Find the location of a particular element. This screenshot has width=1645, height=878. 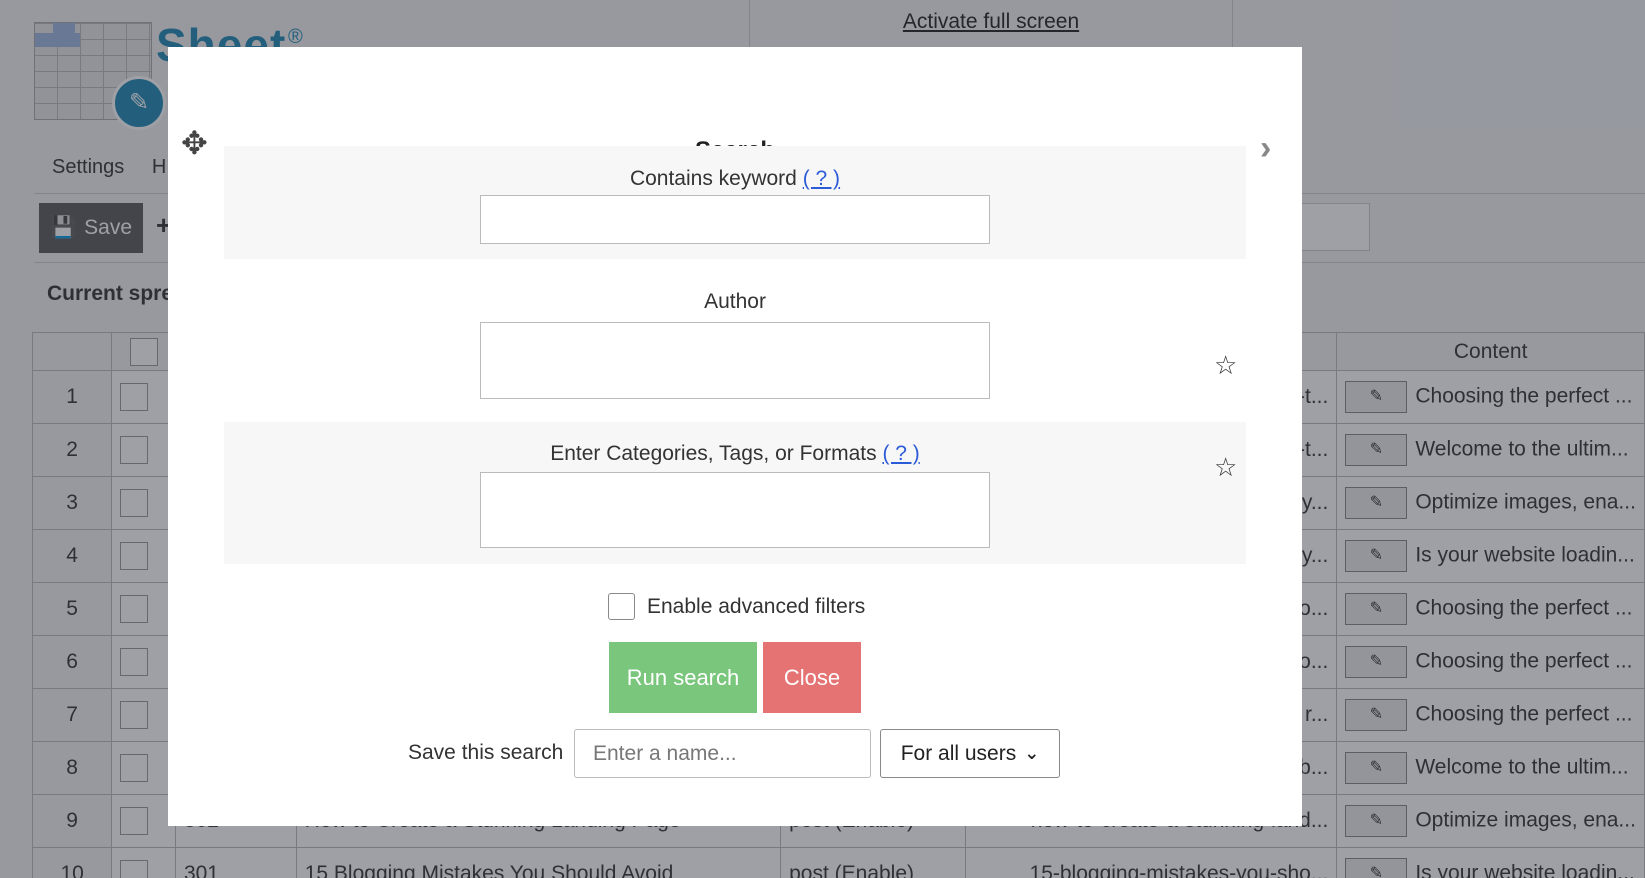

keyword-label-row: Contains keyword ( ? ) is located at coordinates (735, 179).